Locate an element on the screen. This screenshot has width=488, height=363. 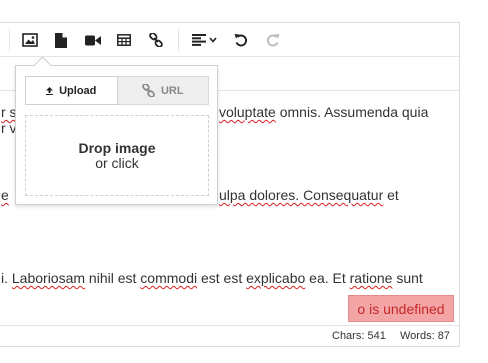
table-icon is located at coordinates (124, 40).